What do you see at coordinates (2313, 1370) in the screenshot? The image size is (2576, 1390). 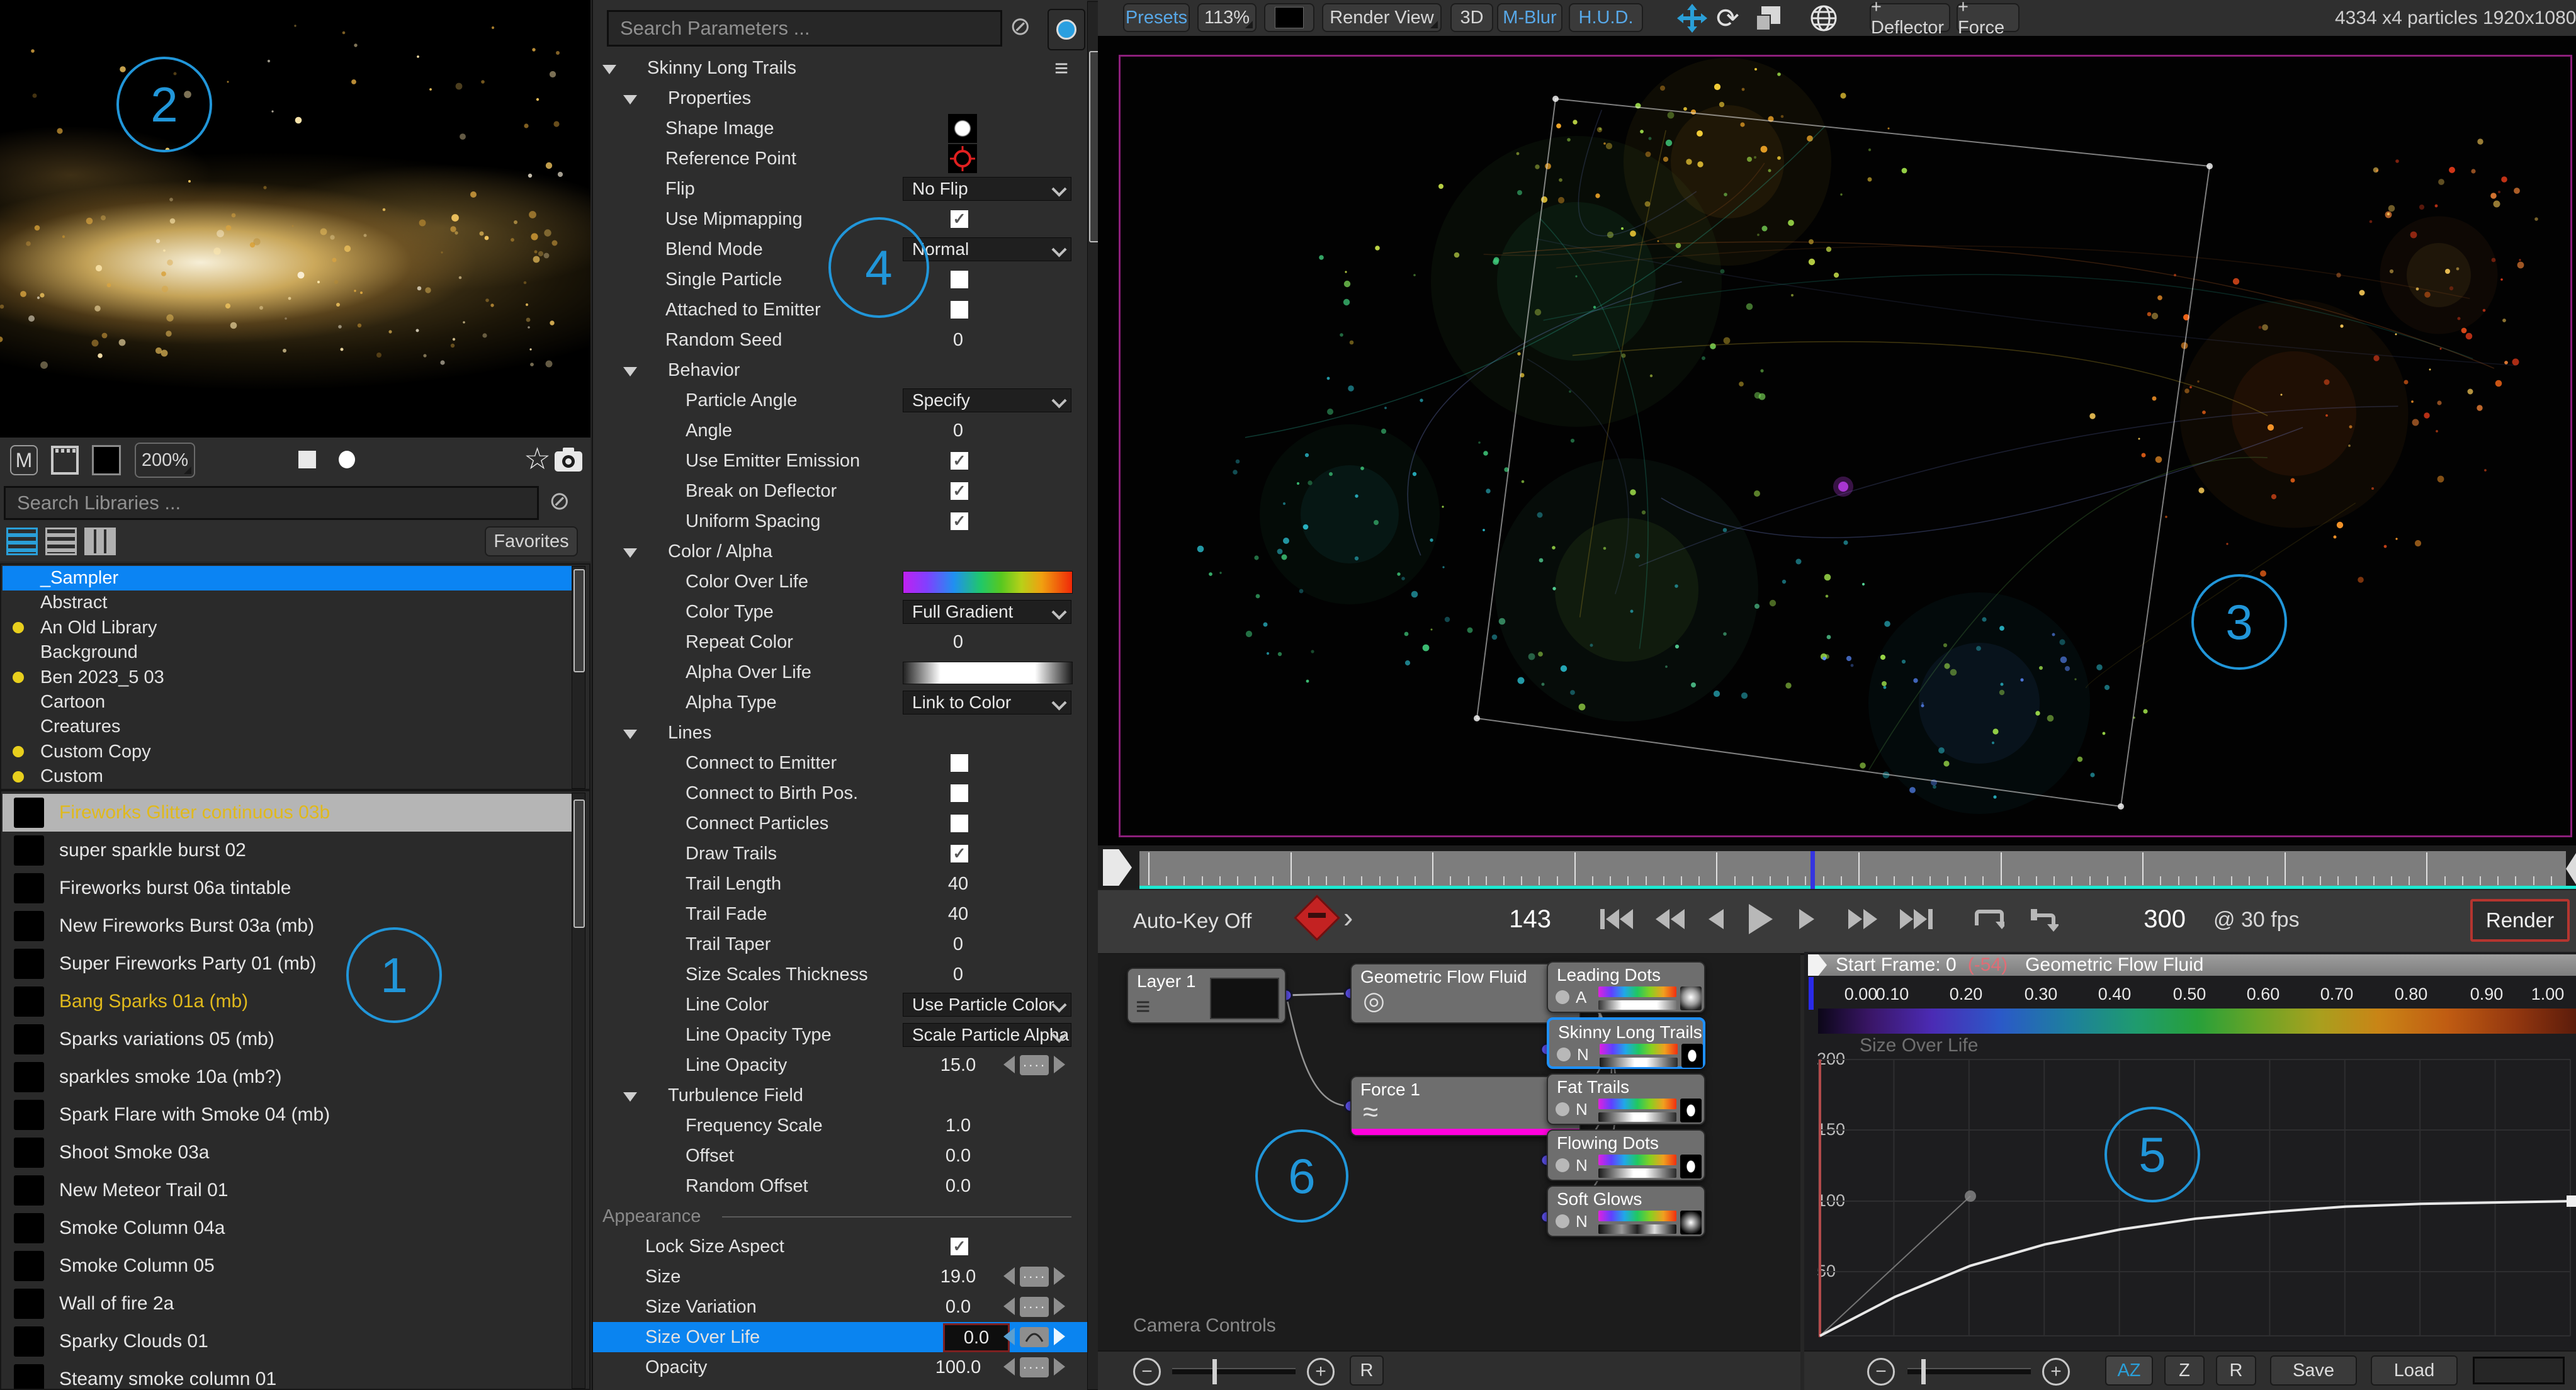 I see `save-button: Save` at bounding box center [2313, 1370].